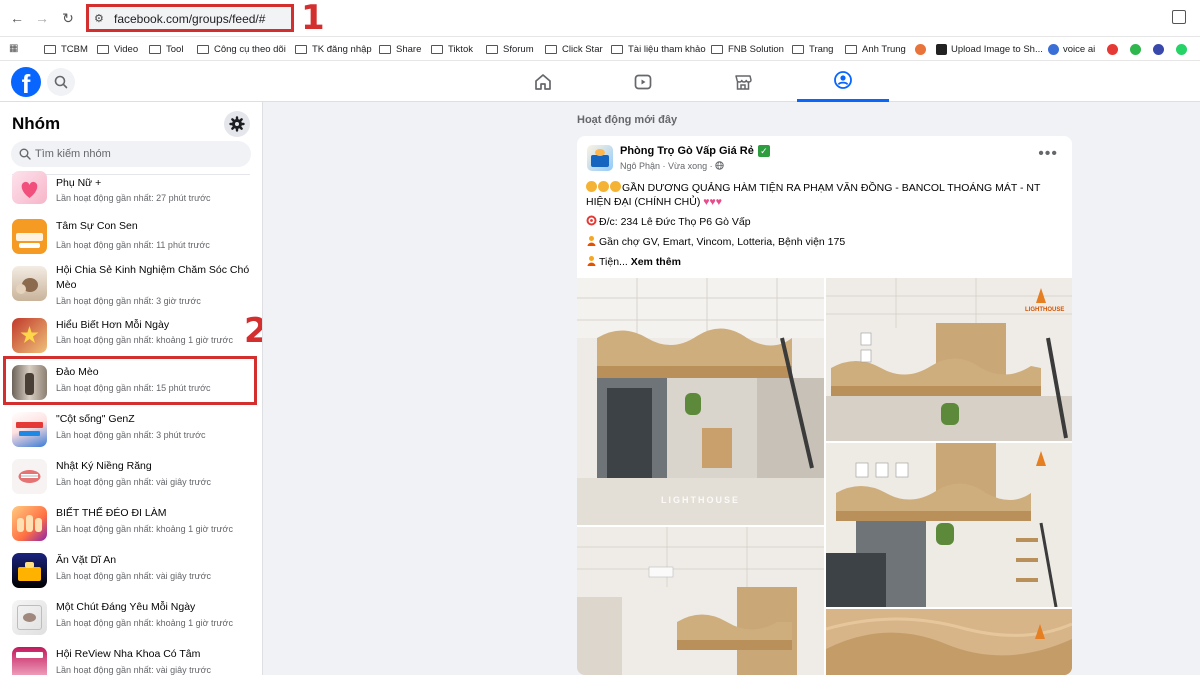 The height and width of the screenshot is (675, 1200). What do you see at coordinates (97, 226) in the screenshot?
I see `group-name: Tâm Sự Con Sen` at bounding box center [97, 226].